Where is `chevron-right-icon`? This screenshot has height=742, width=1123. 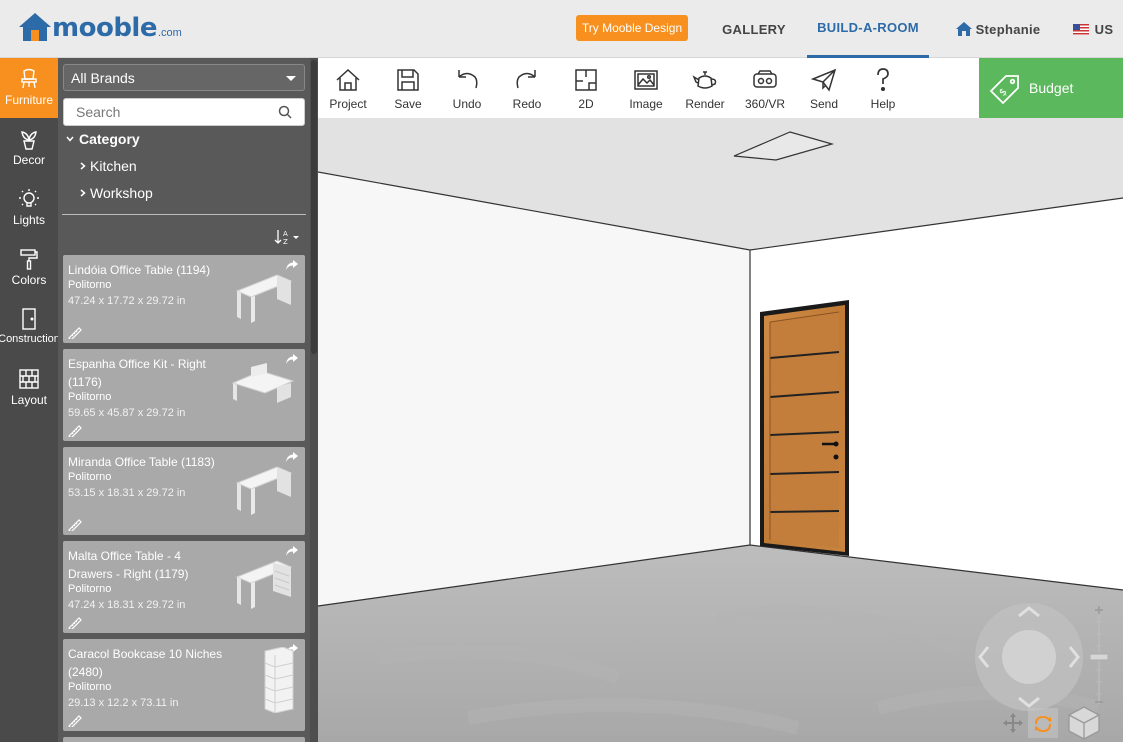 chevron-right-icon is located at coordinates (83, 166).